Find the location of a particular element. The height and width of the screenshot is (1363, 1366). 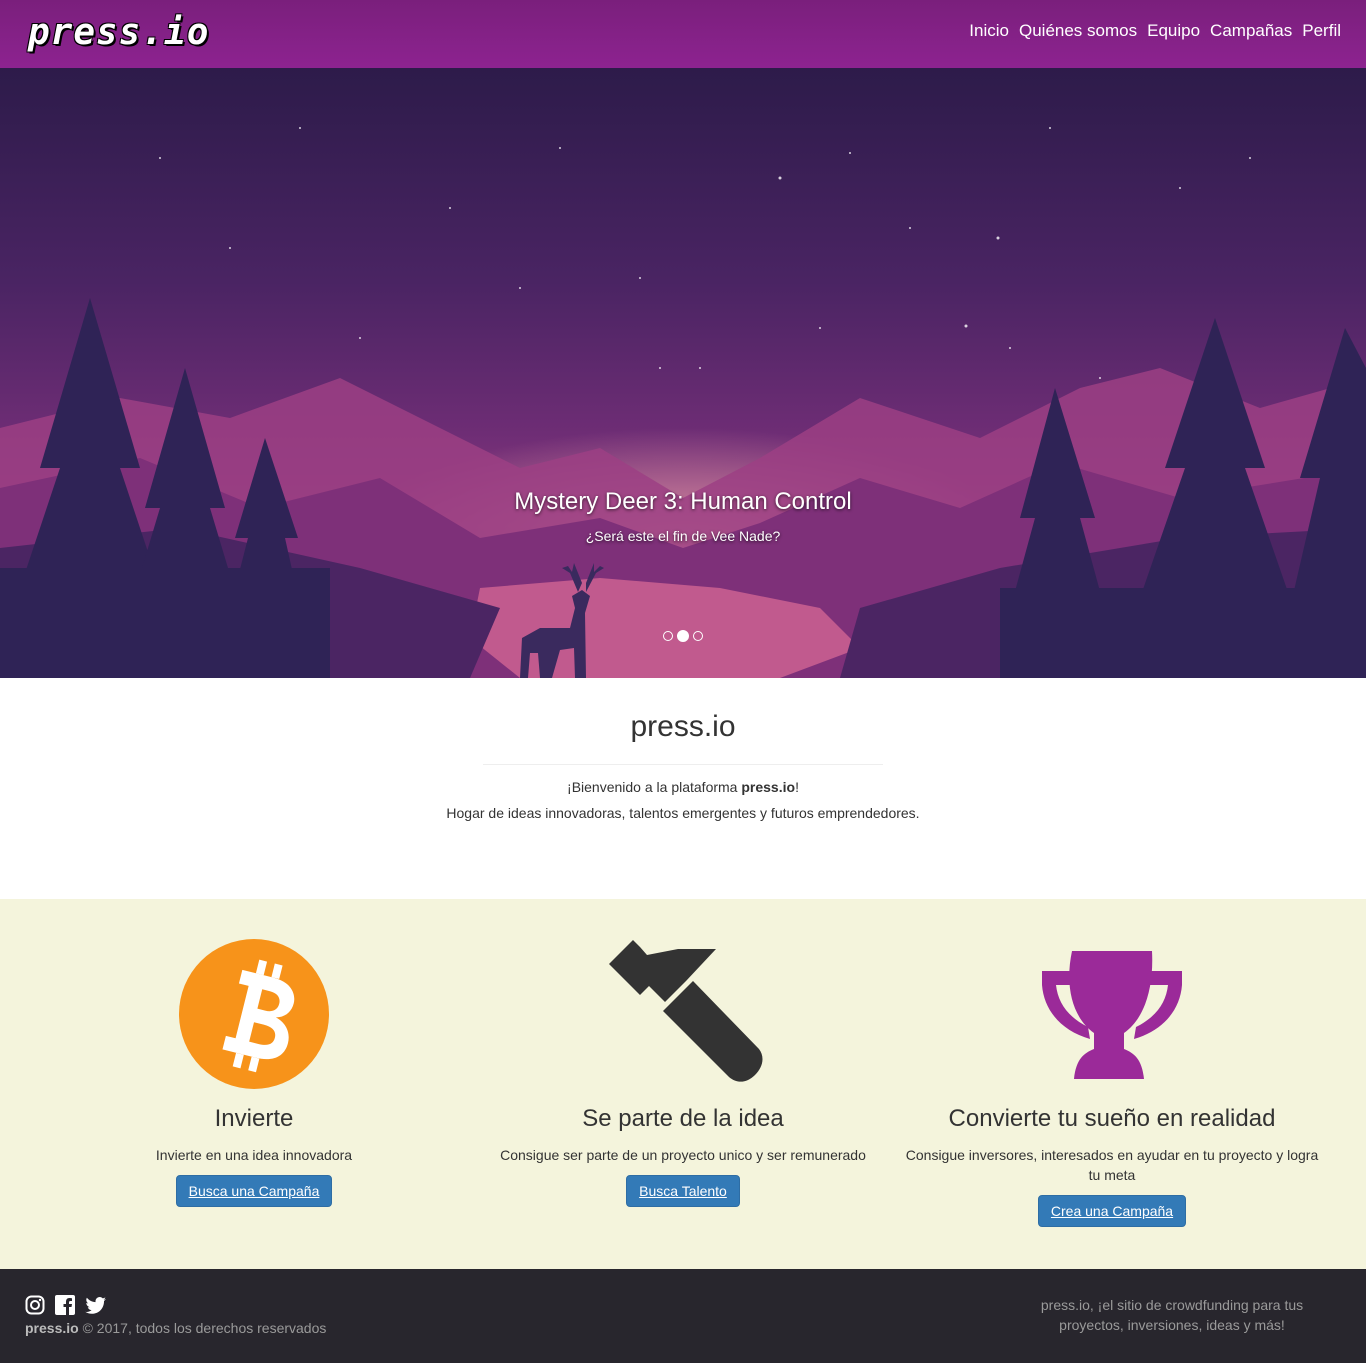

nav-link-perfil: Perfil is located at coordinates (1321, 31).